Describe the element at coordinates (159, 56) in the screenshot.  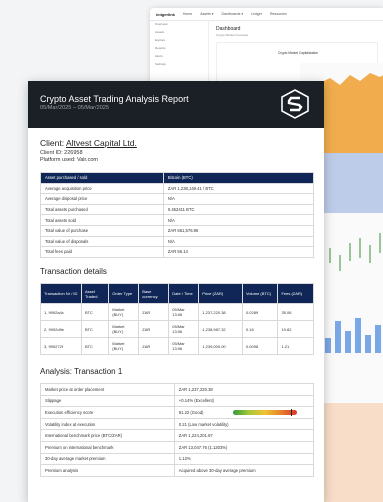
I see `background-sidebar-item: Alerts` at that location.